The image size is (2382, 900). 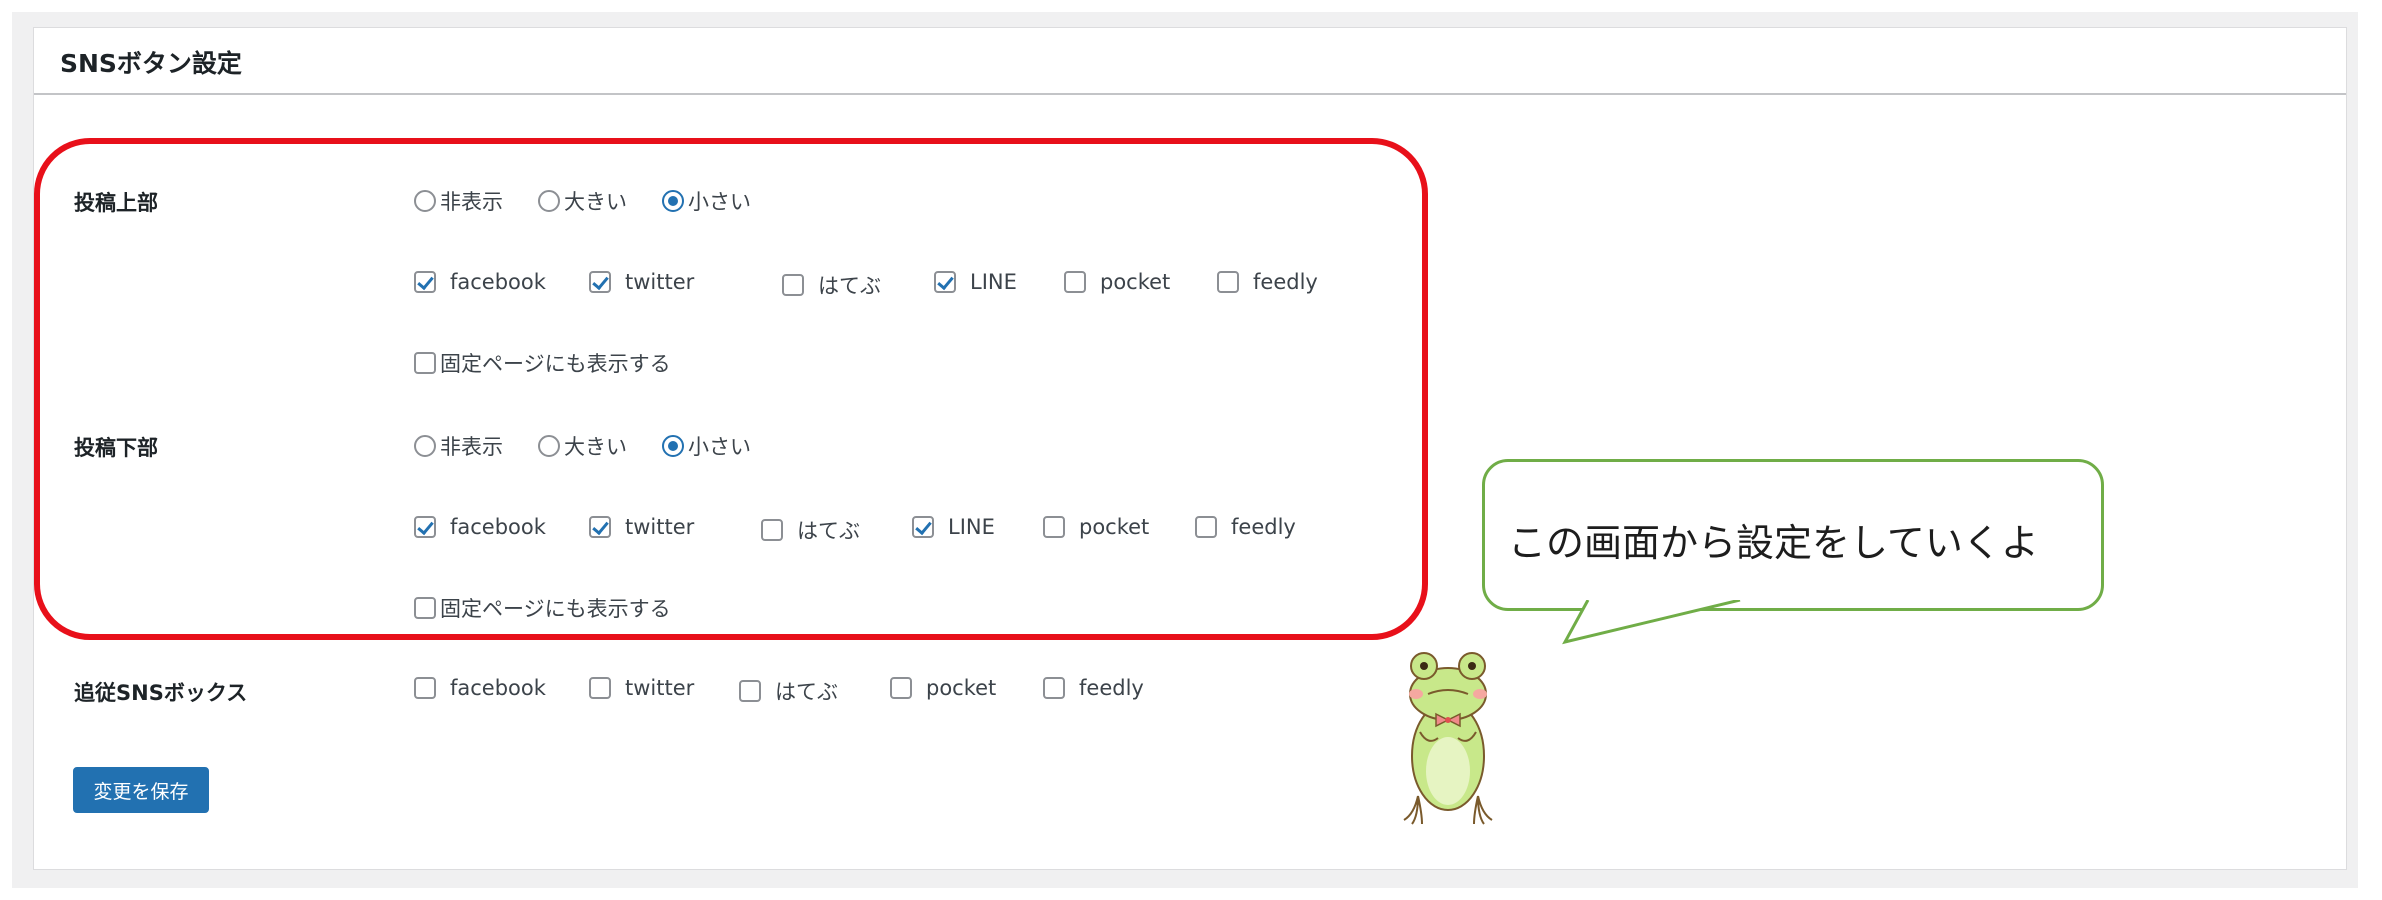 I want to click on card-title: SNSボタン設定, so click(x=151, y=63).